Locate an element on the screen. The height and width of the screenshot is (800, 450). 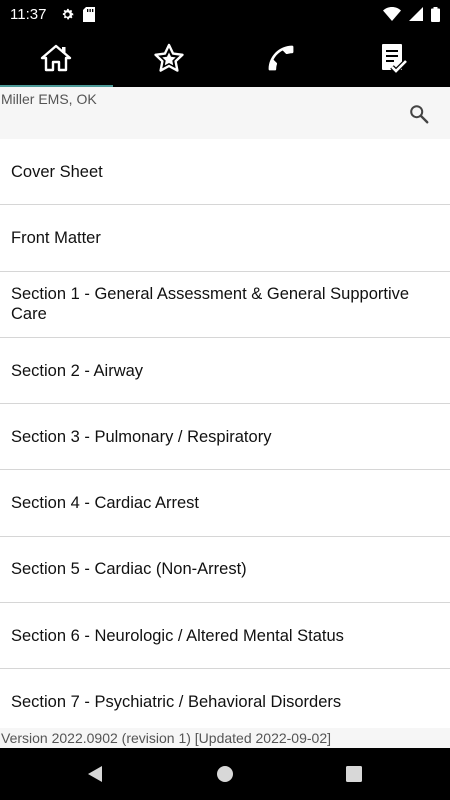
status-time: 11:37 is located at coordinates (28, 14).